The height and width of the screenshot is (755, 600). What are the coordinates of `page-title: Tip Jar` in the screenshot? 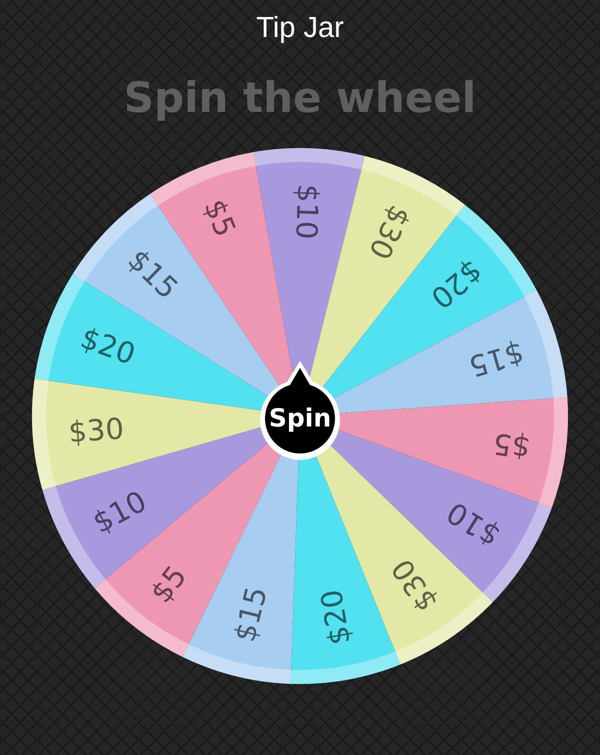 It's located at (300, 28).